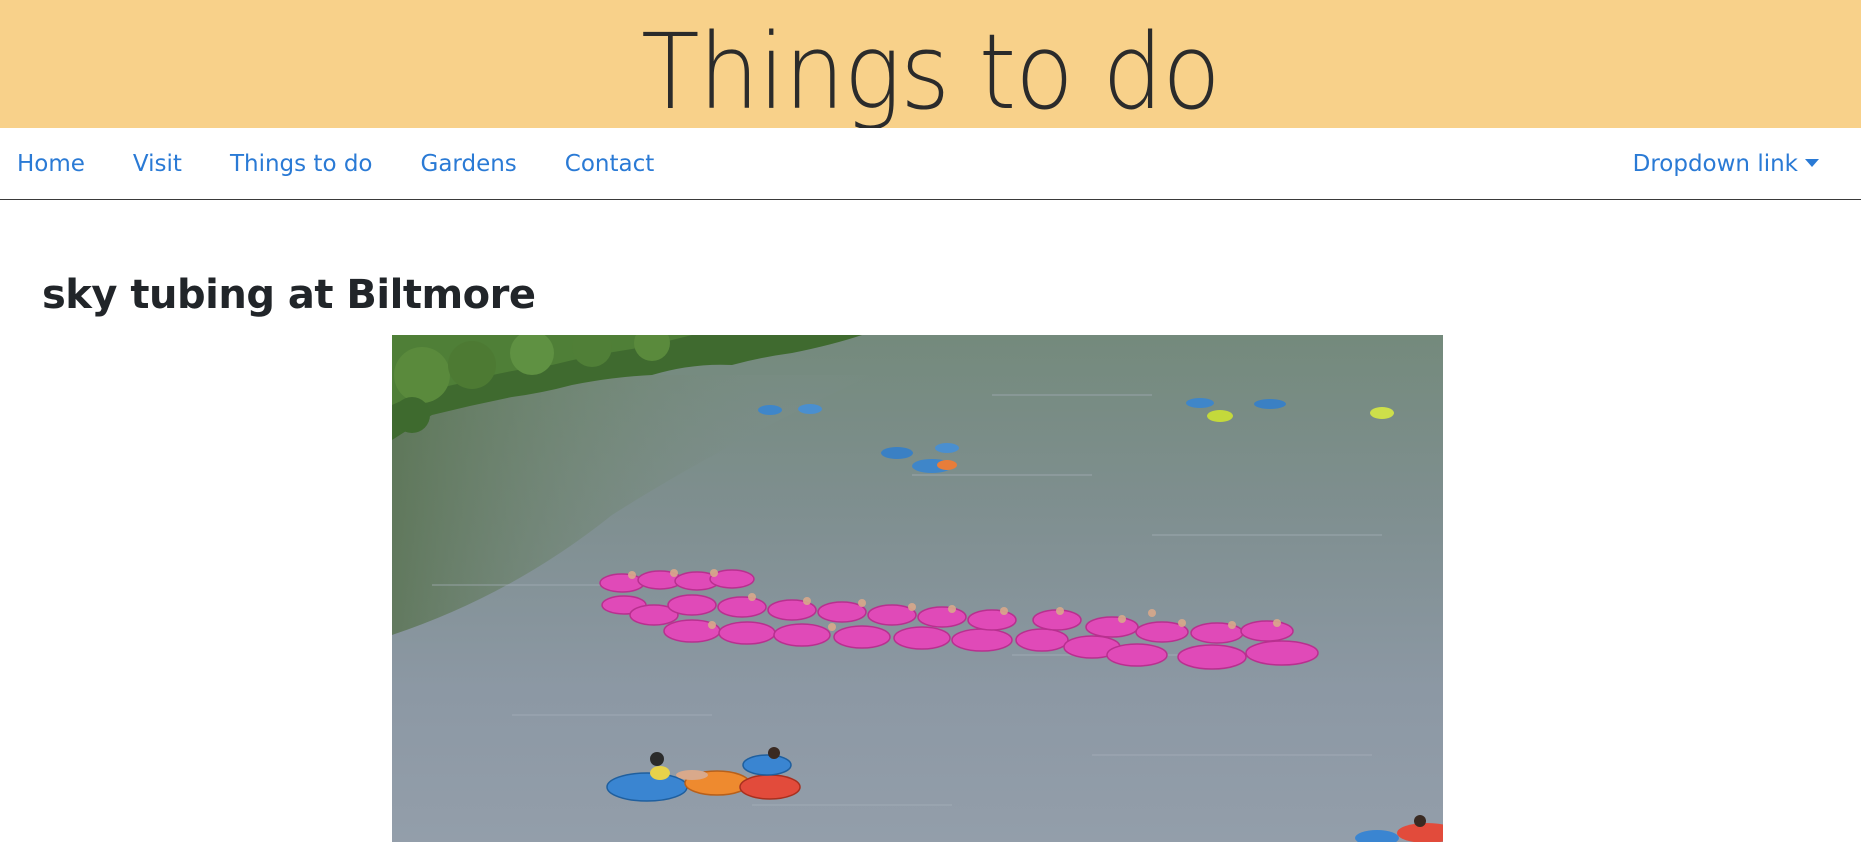  What do you see at coordinates (1812, 162) in the screenshot?
I see `caret-down-icon` at bounding box center [1812, 162].